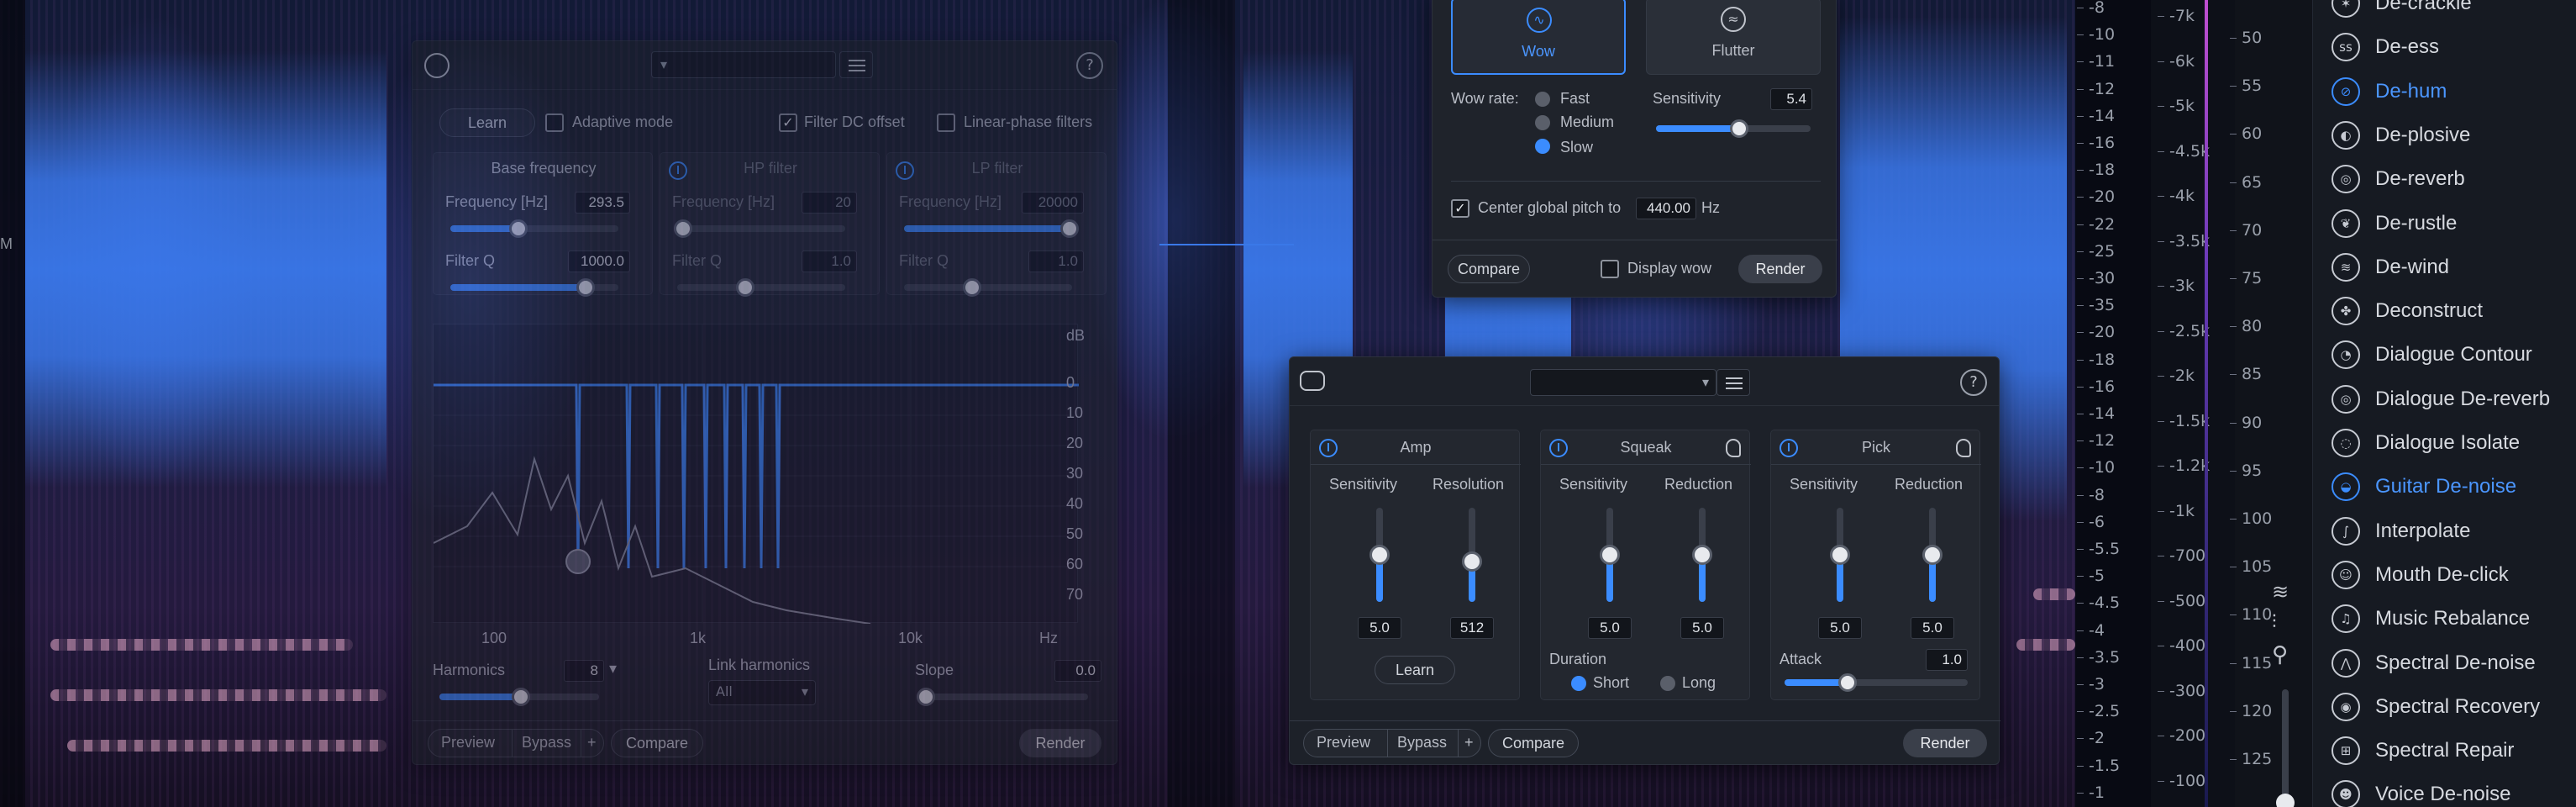 This screenshot has height=807, width=2576. What do you see at coordinates (1472, 555) in the screenshot?
I see `amp-resolution-slider` at bounding box center [1472, 555].